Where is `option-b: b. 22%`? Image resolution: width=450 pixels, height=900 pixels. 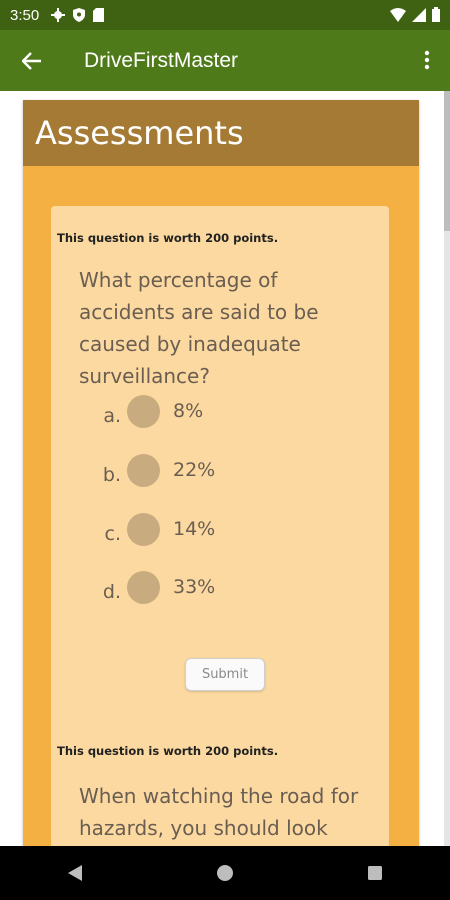 option-b: b. 22% is located at coordinates (148, 470).